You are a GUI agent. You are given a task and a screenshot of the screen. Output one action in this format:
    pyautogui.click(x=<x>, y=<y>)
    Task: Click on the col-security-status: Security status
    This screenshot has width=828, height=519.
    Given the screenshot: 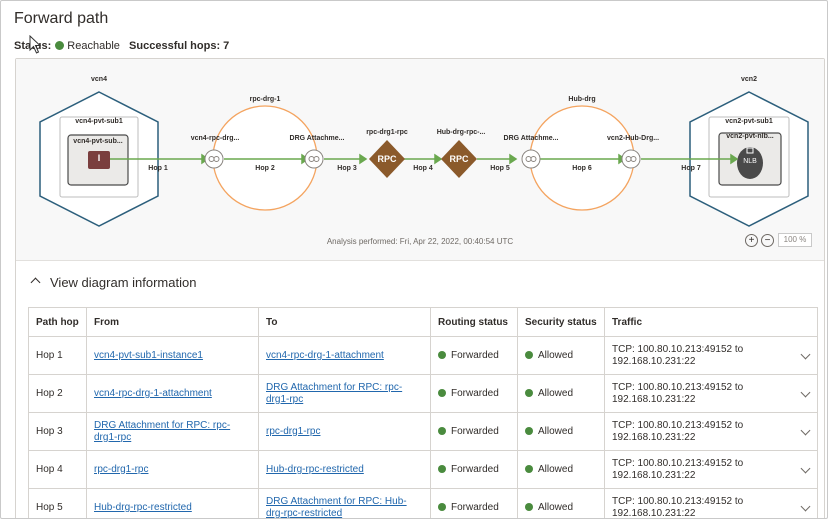 What is the action you would take?
    pyautogui.click(x=561, y=322)
    